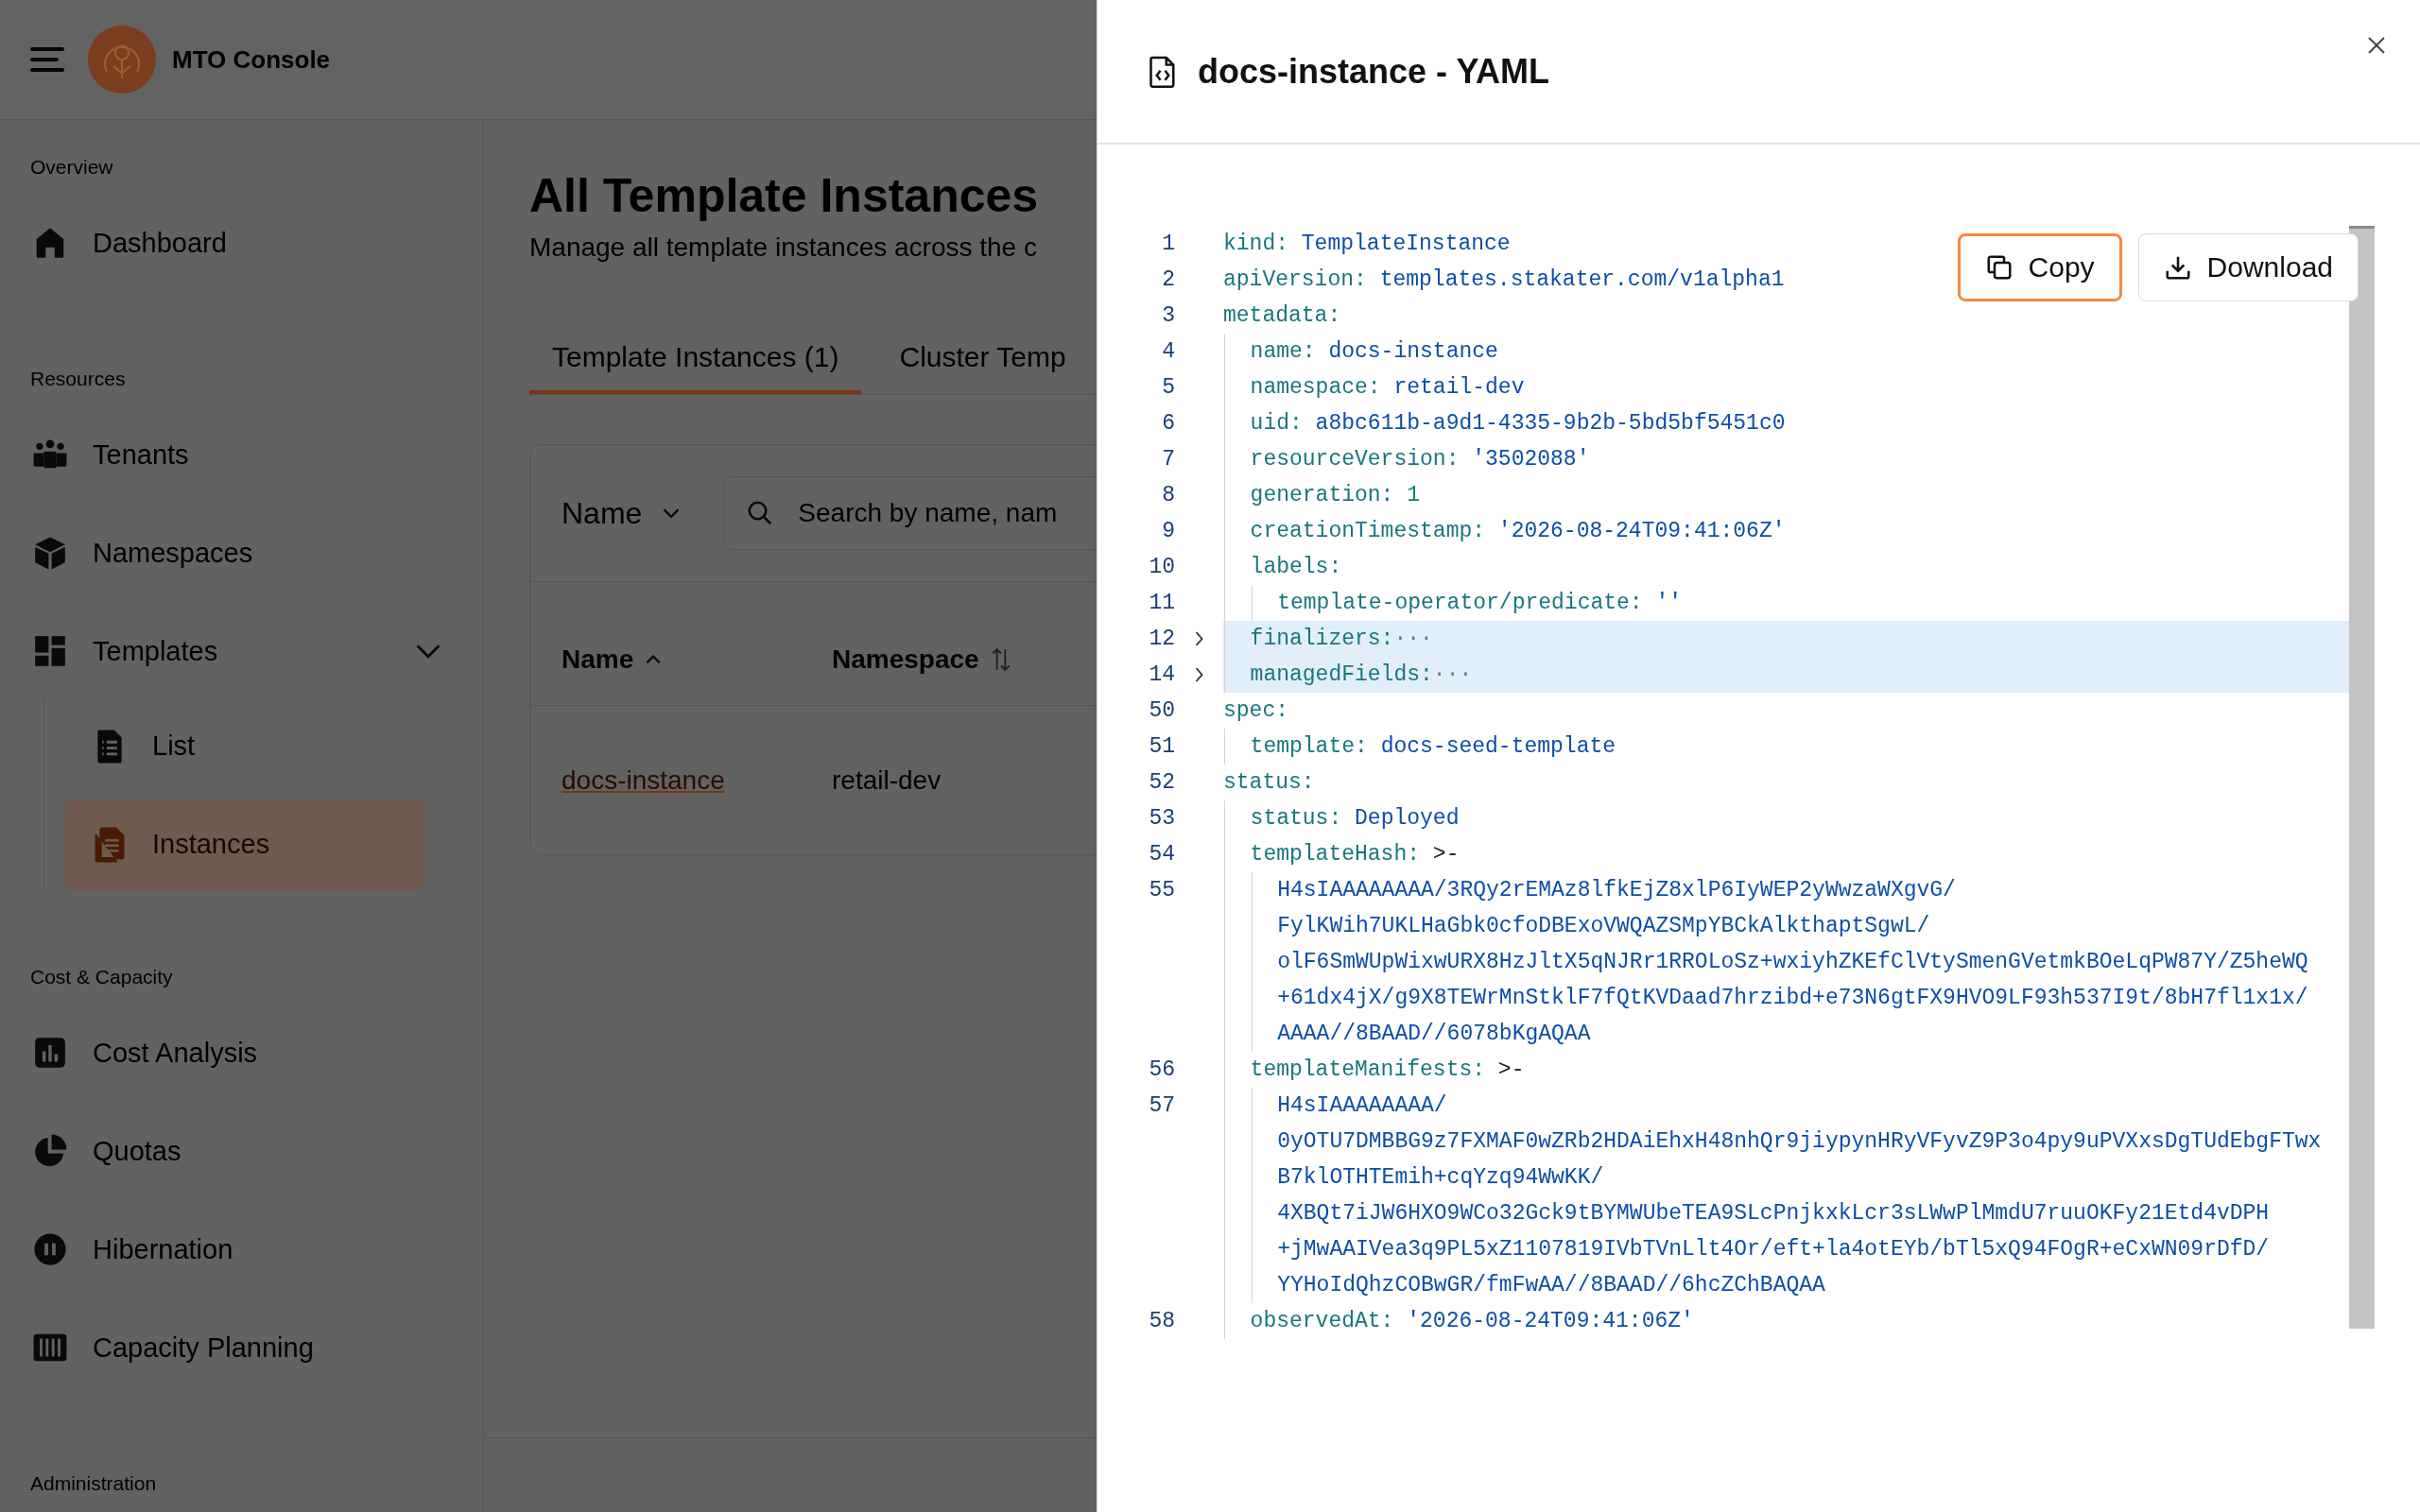  I want to click on sidebar-item: Instances, so click(245, 844).